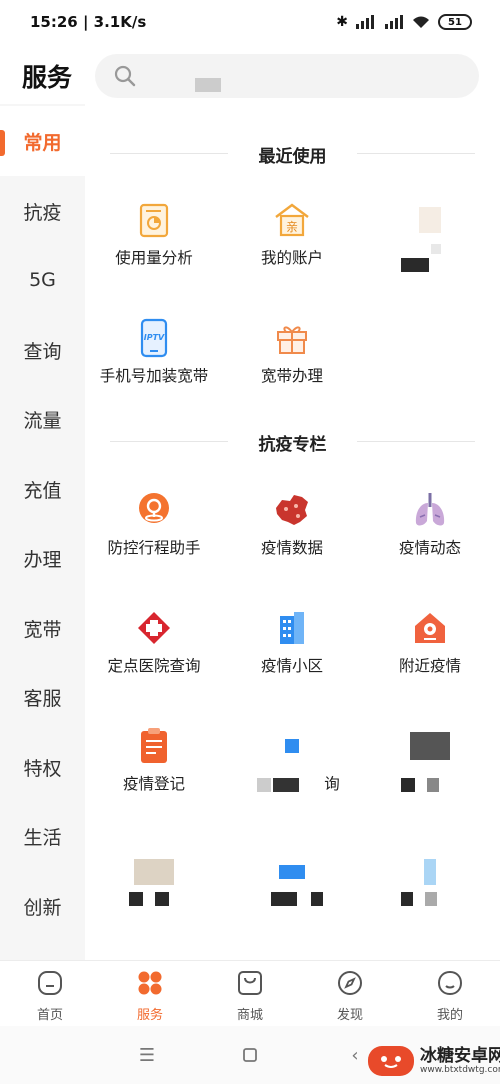 The width and height of the screenshot is (500, 1084). Describe the element at coordinates (154, 220) in the screenshot. I see `usage-analysis-icon` at that location.